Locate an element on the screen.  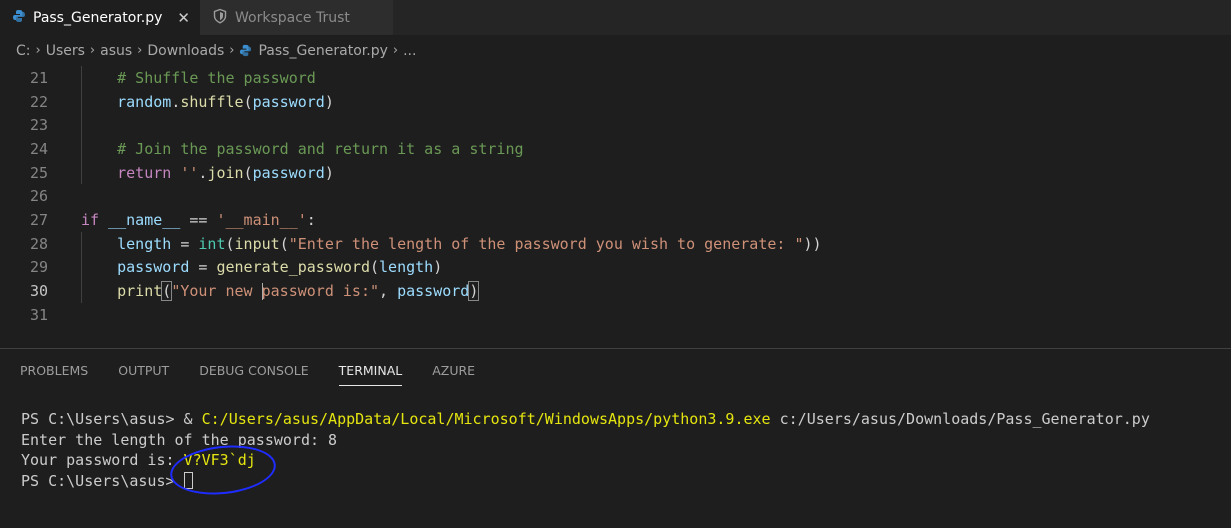
code-line: 23 is located at coordinates (615, 125).